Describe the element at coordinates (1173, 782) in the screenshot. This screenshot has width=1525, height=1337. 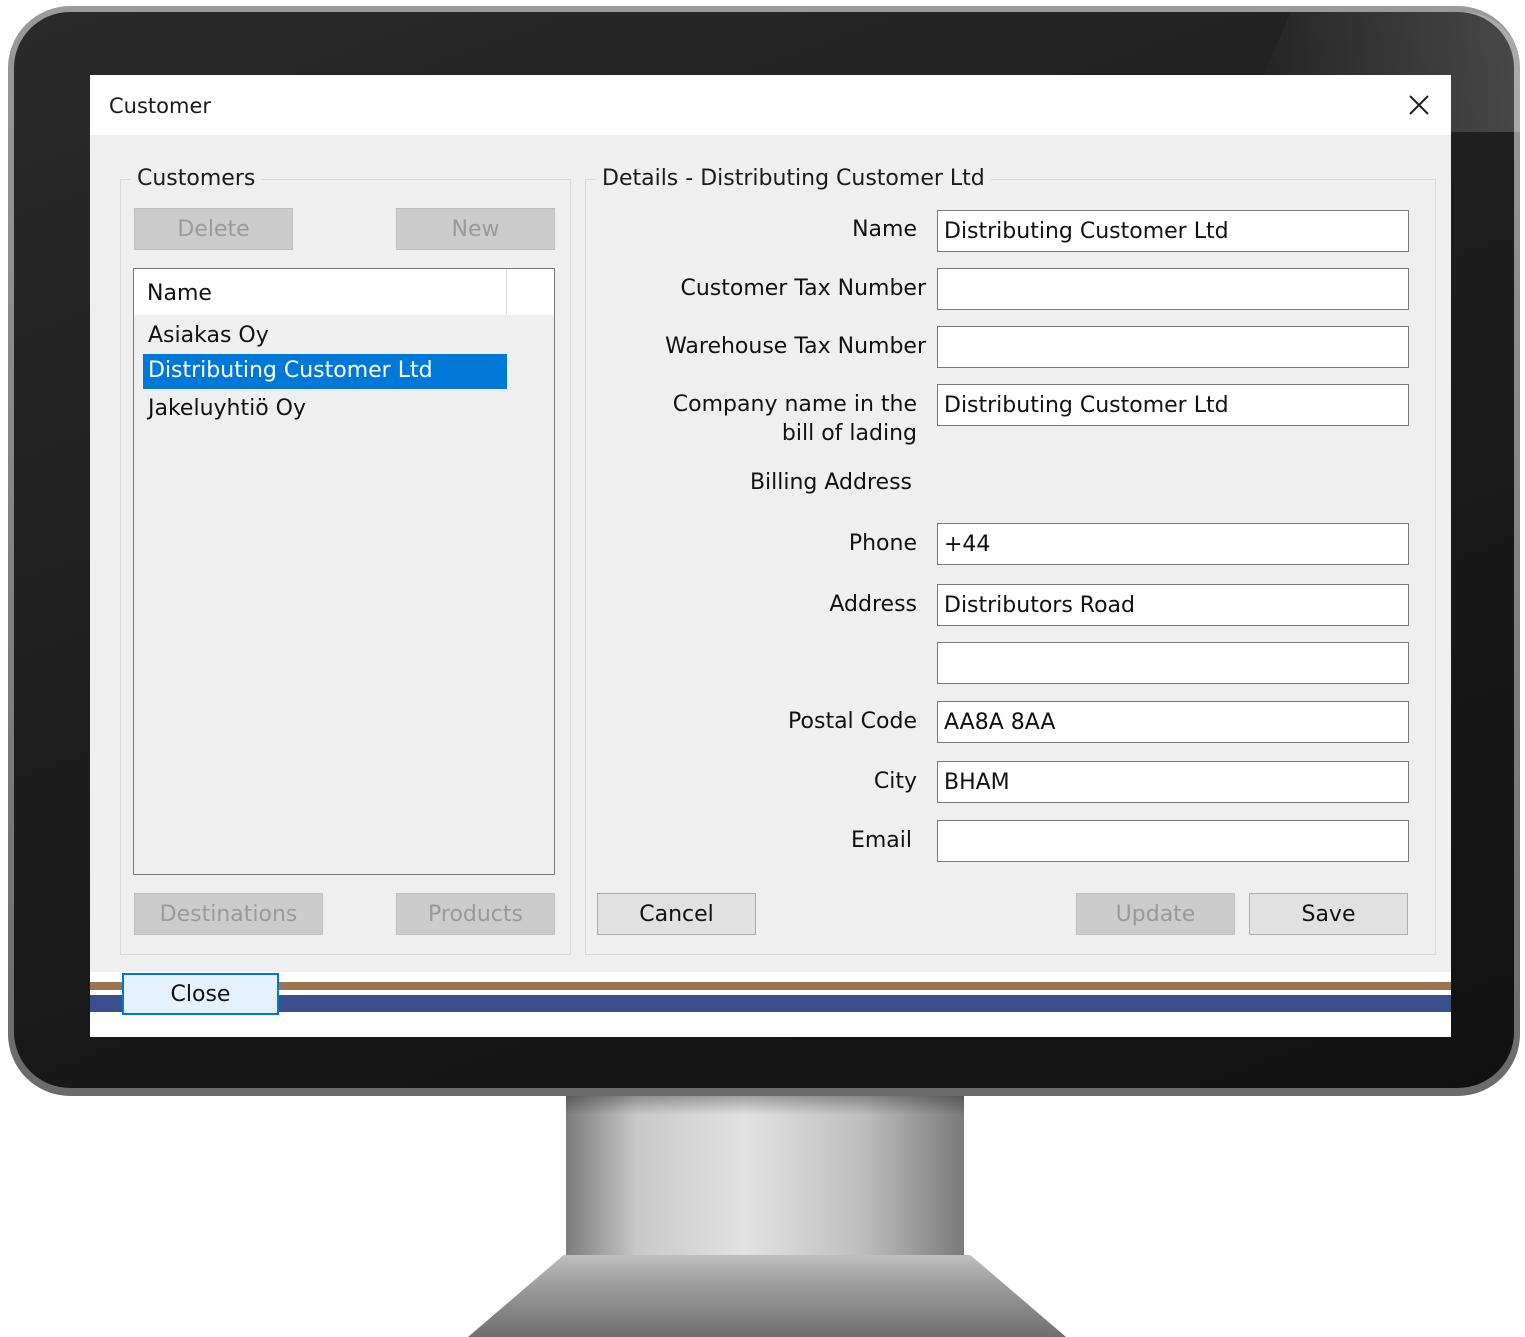
I see `city-field` at that location.